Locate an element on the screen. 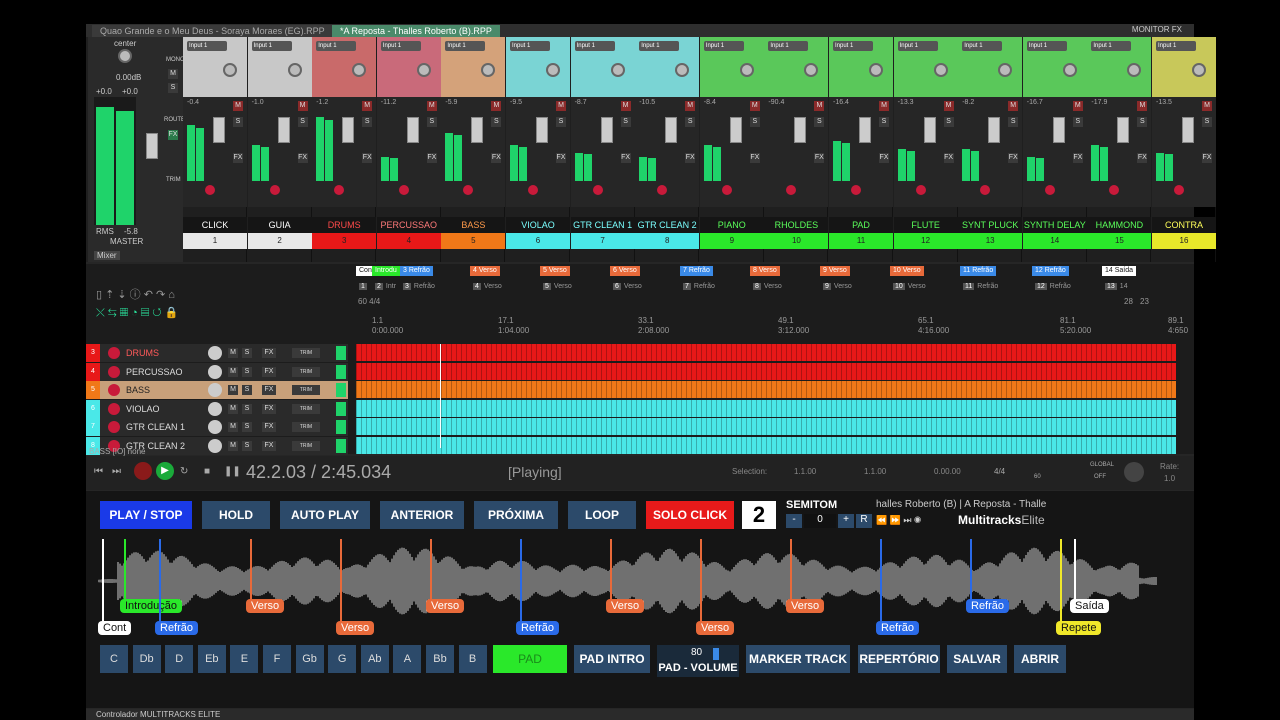 The width and height of the screenshot is (1280, 720). key-button: Bb is located at coordinates (440, 659).